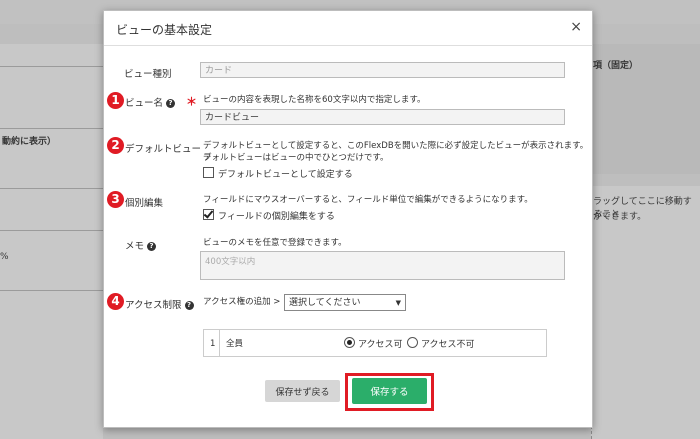  Describe the element at coordinates (398, 303) in the screenshot. I see `chevron-down-icon: ▼` at that location.